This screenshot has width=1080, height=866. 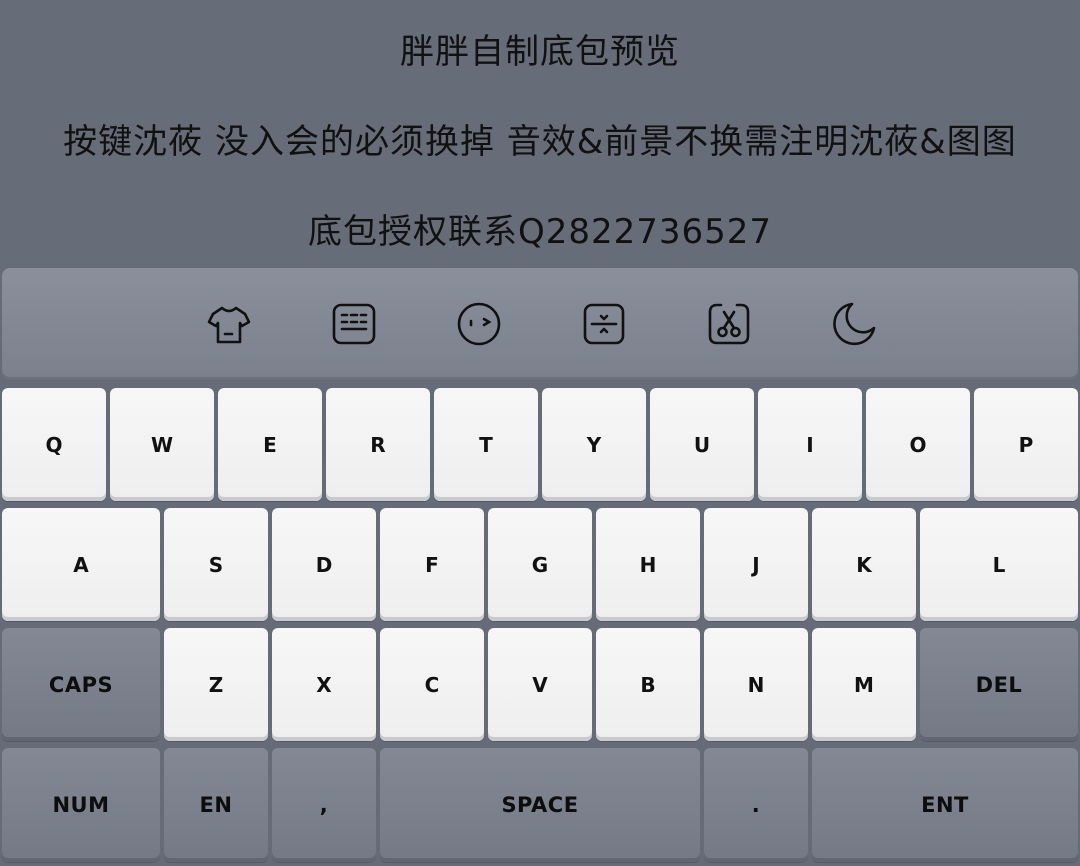 I want to click on keyboard-toolbar, so click(x=540, y=324).